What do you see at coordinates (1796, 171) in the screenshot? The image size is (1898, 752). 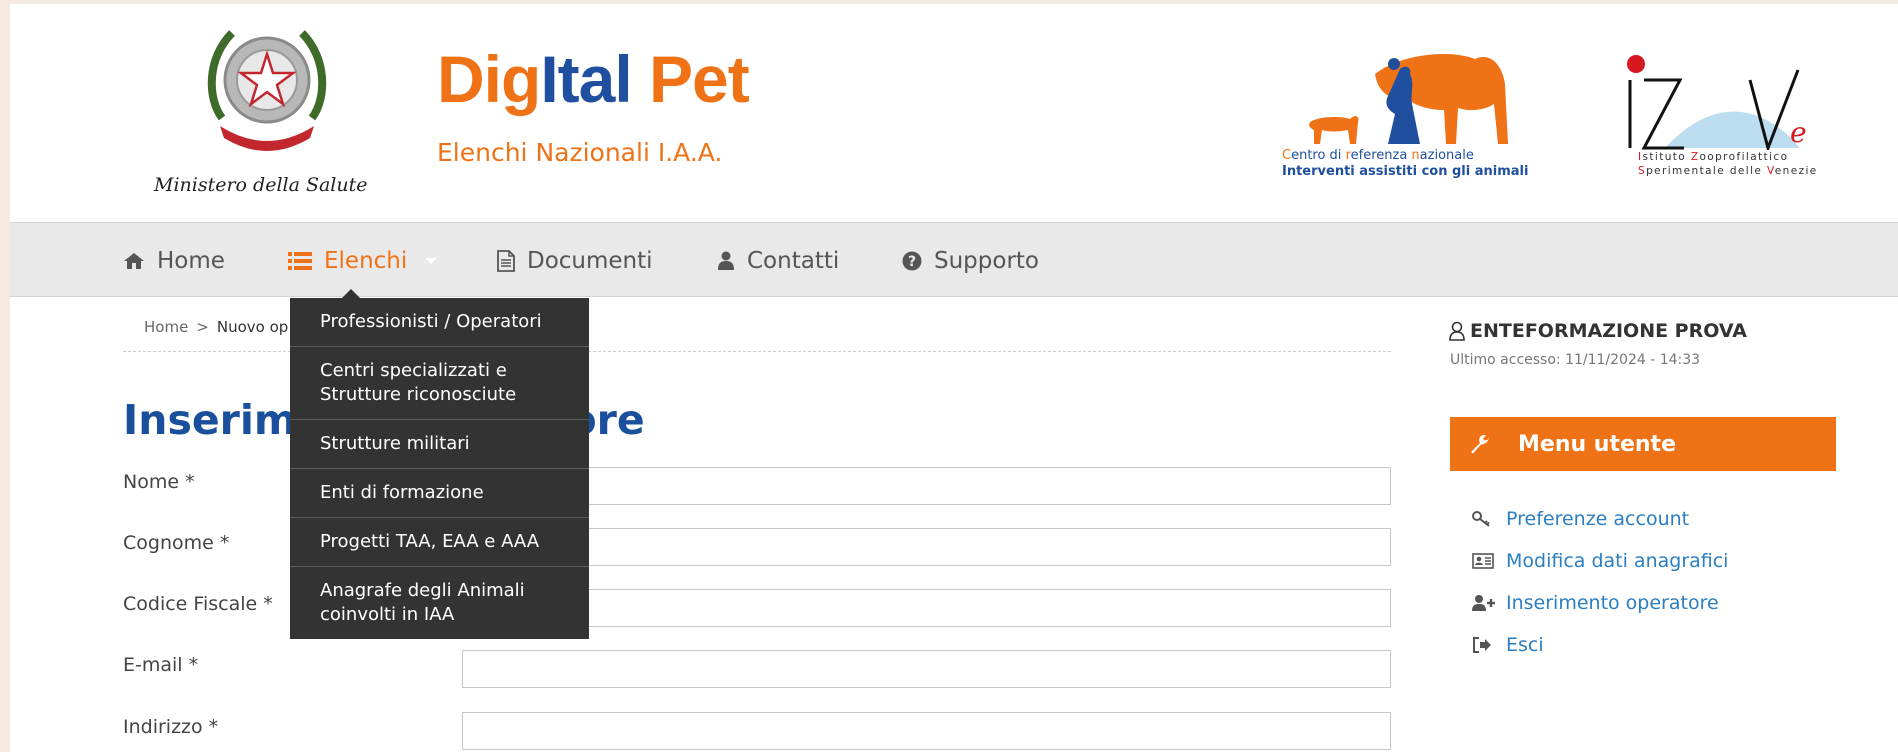 I see `izsve-text: enezie` at bounding box center [1796, 171].